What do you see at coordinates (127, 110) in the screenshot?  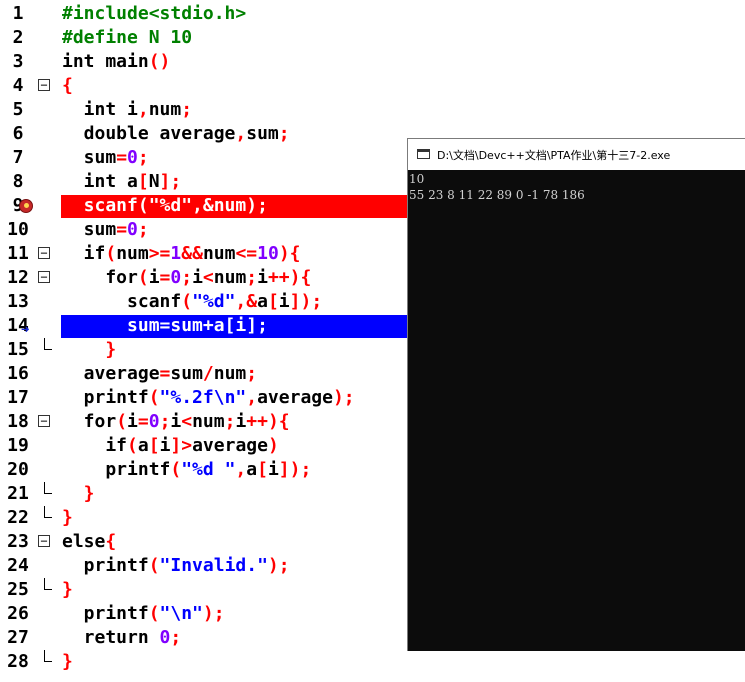 I see `code-text: int i,num;` at bounding box center [127, 110].